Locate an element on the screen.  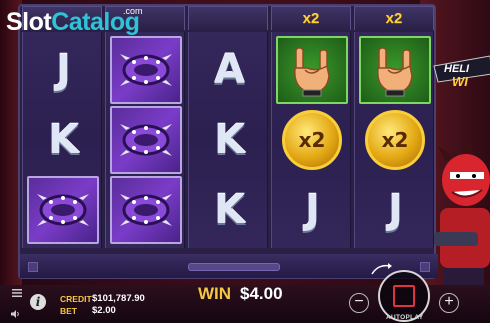
reel-4: x2 J is located at coordinates (311, 140).